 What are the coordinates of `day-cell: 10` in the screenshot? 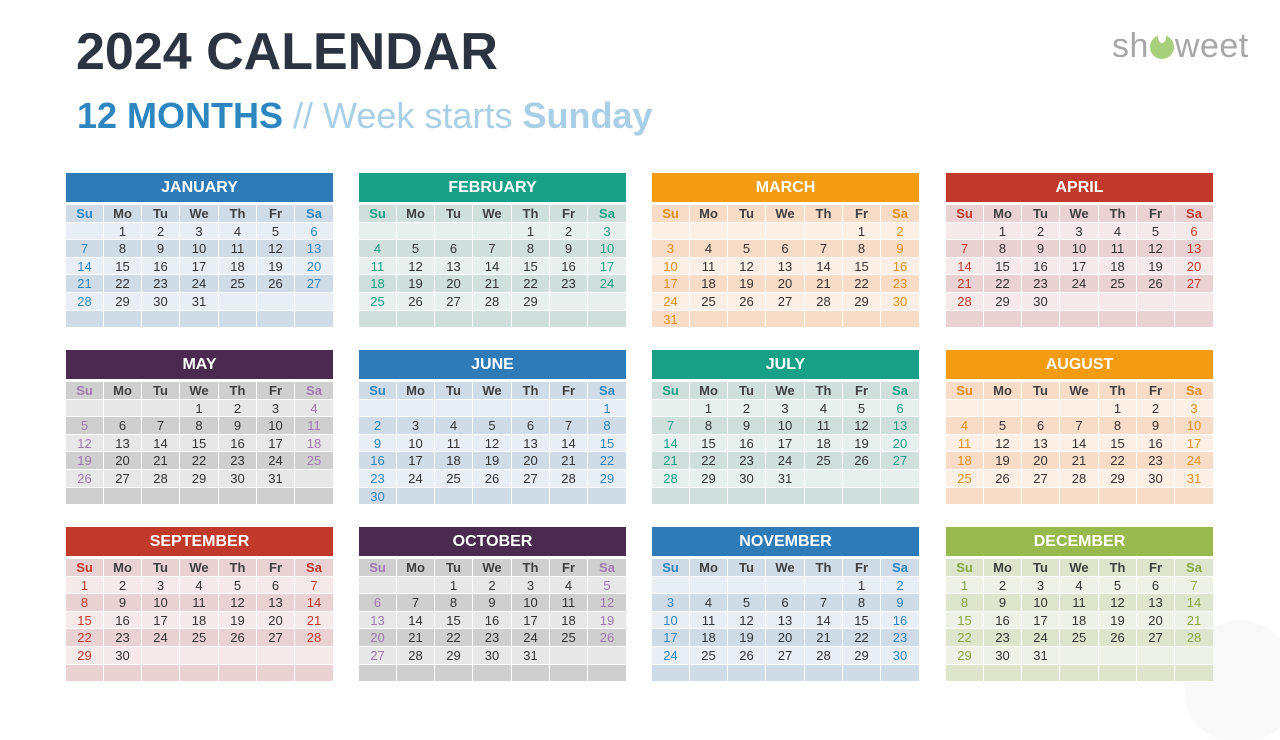 It's located at (199, 249).